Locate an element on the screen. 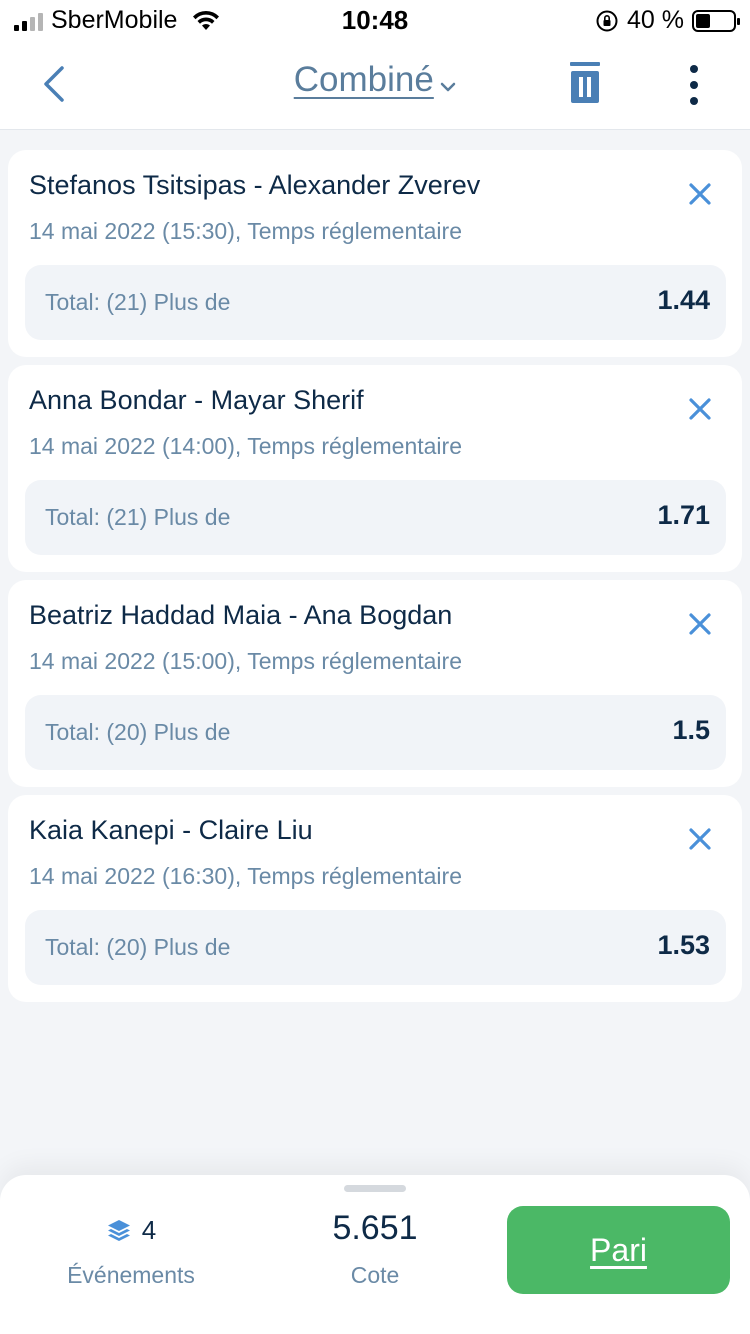  bet-type-dropdown: Combiné is located at coordinates (364, 80).